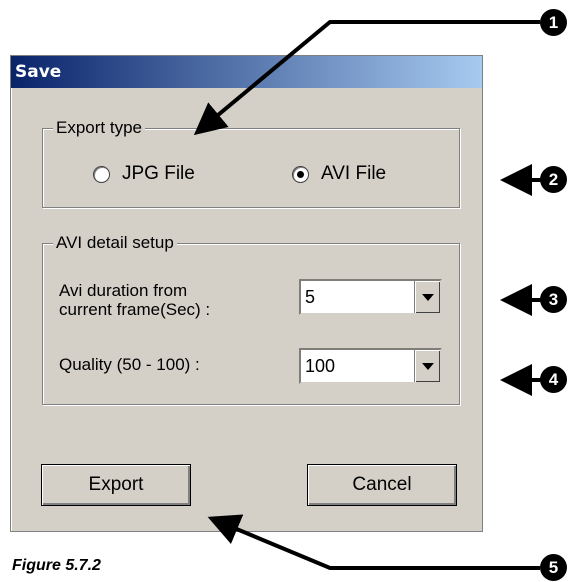 The width and height of the screenshot is (577, 582). What do you see at coordinates (553, 379) in the screenshot?
I see `callout-badge-4: 4` at bounding box center [553, 379].